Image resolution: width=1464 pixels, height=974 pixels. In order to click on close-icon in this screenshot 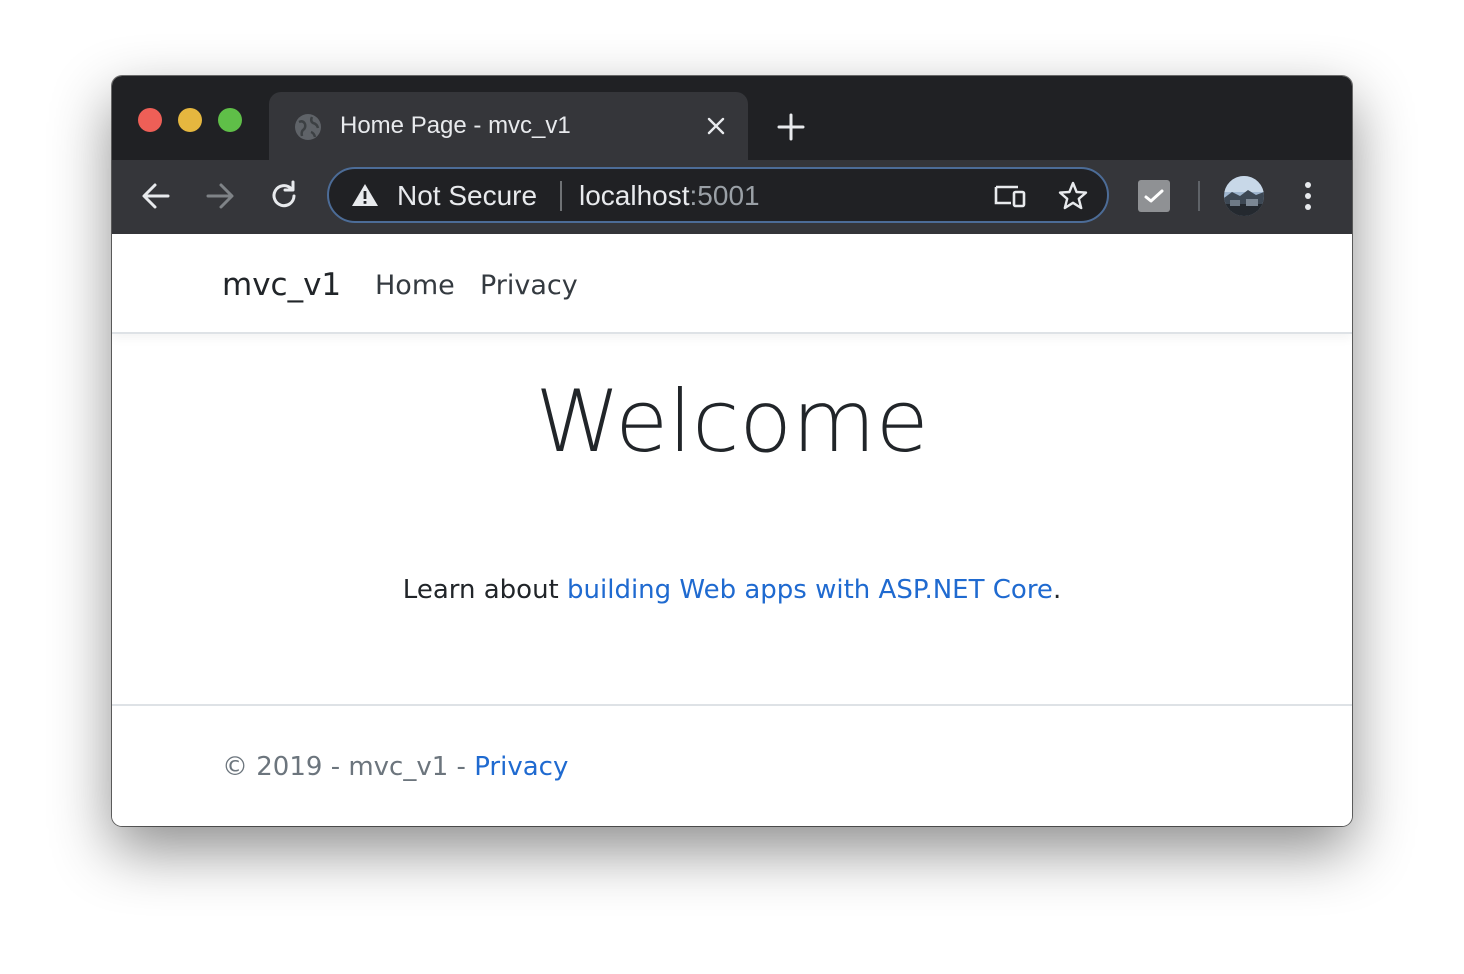, I will do `click(716, 126)`.